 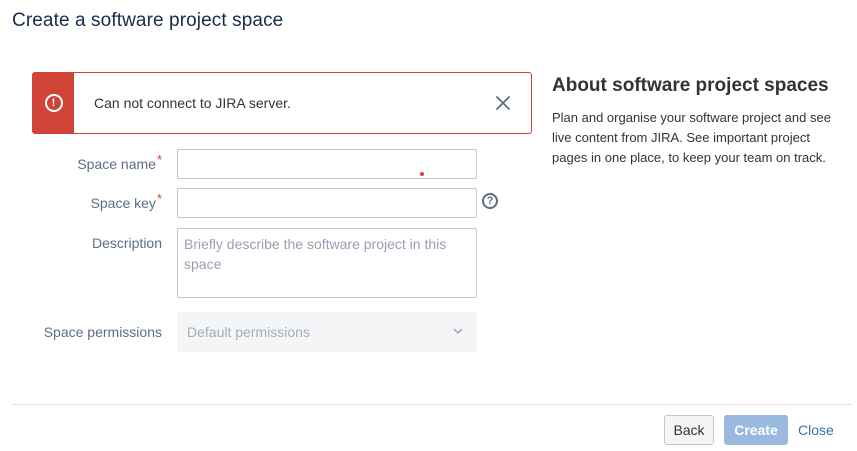 I want to click on space-permissions-label: Space permissions, so click(x=102, y=332).